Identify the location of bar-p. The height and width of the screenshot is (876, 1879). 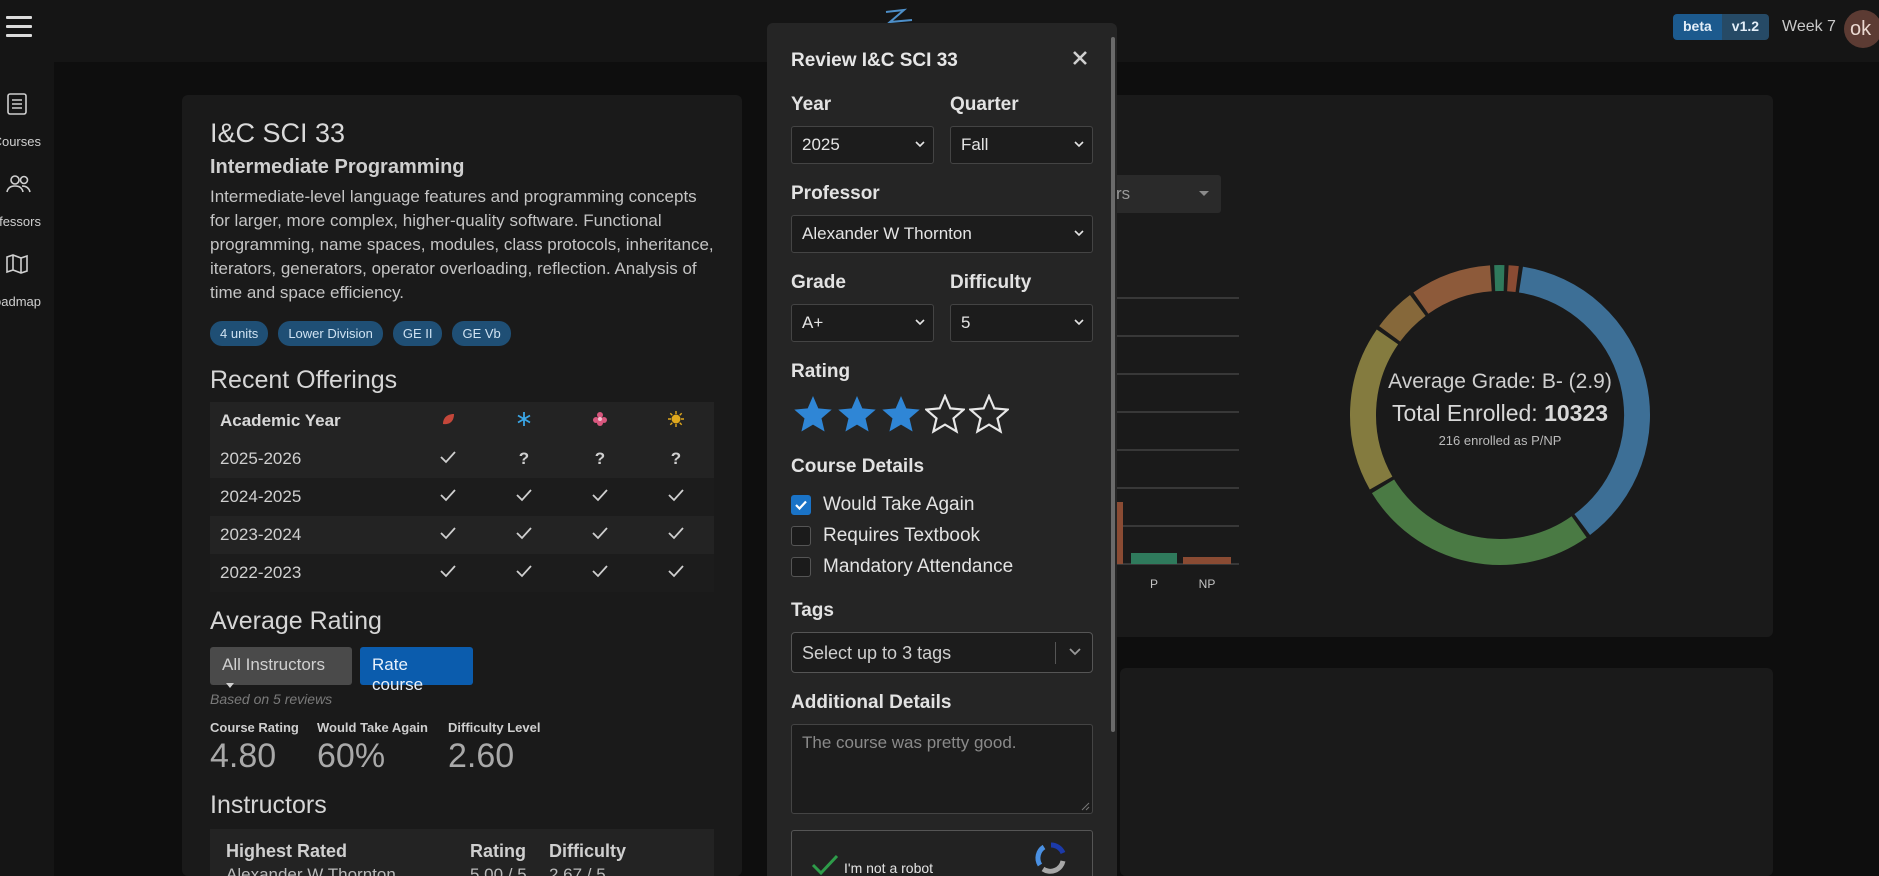
(1154, 558).